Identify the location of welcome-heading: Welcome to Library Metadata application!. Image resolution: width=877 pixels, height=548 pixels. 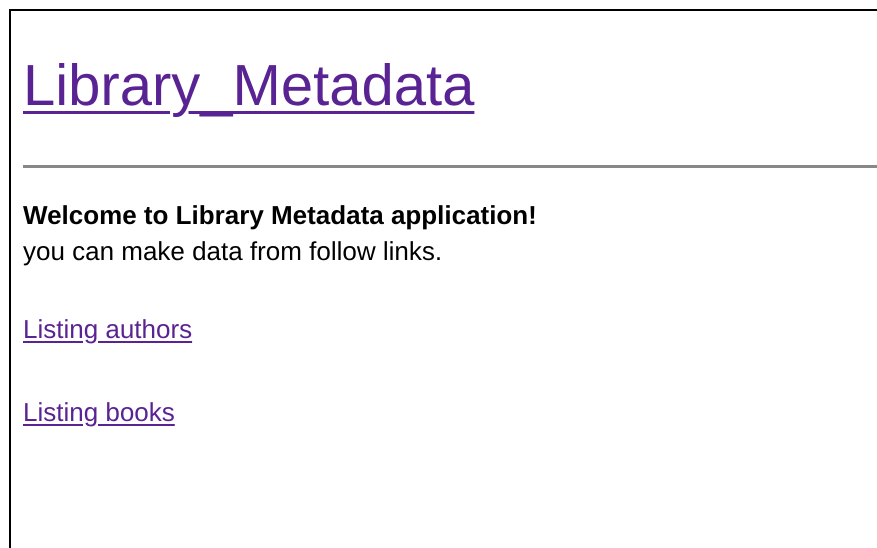
(280, 215).